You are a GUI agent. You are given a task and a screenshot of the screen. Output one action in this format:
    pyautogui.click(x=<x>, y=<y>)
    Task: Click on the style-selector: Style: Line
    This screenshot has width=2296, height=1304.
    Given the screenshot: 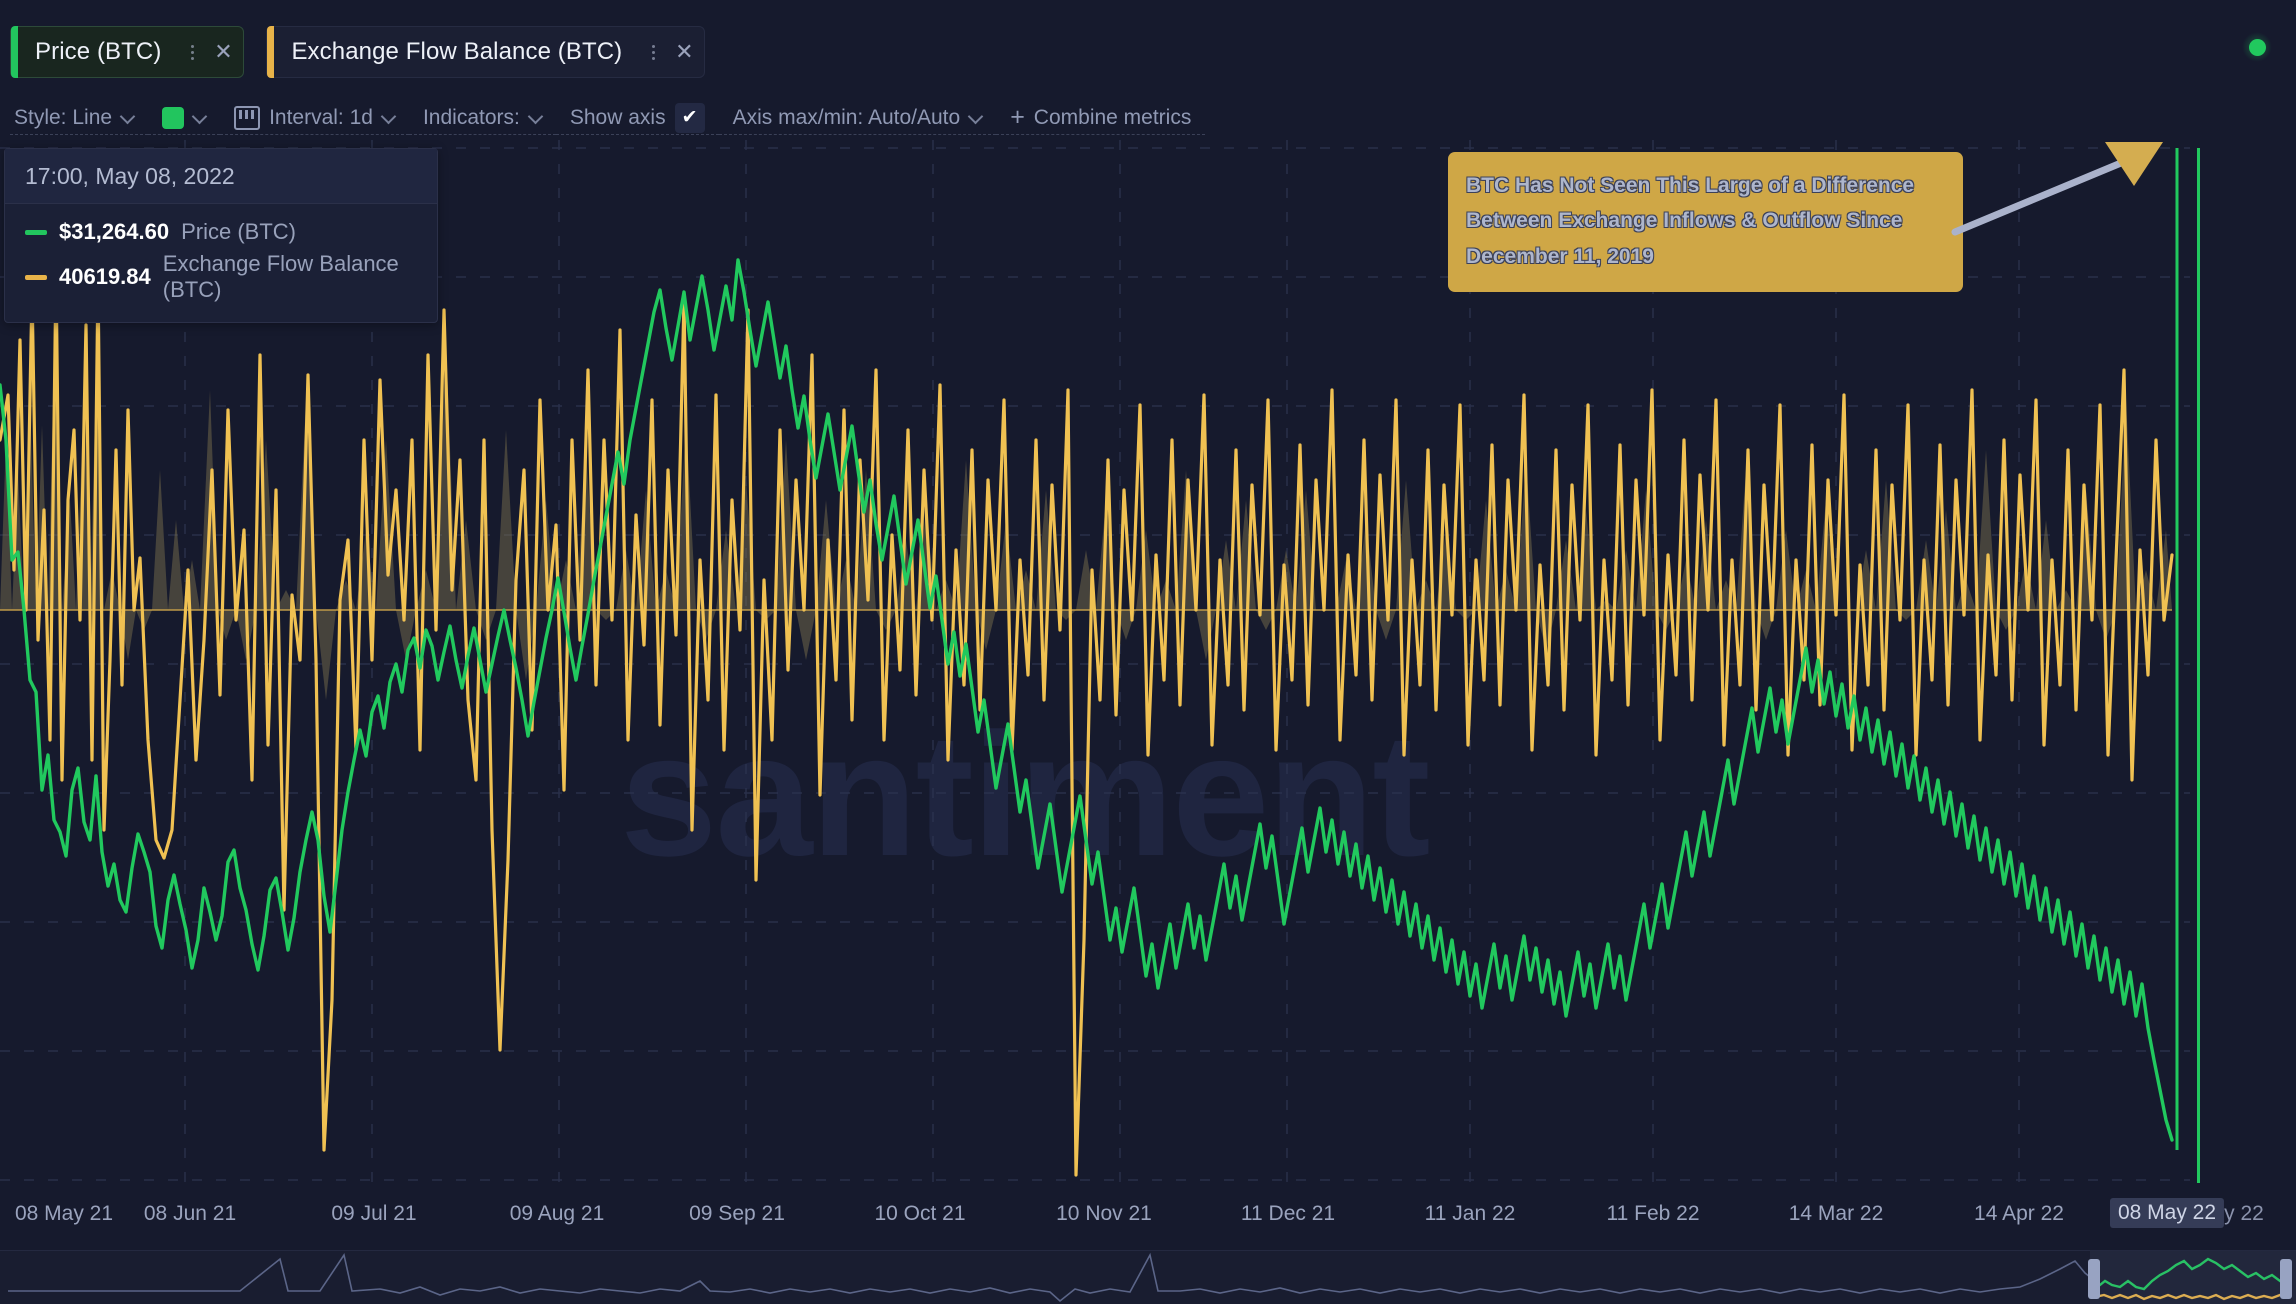 What is the action you would take?
    pyautogui.click(x=79, y=118)
    